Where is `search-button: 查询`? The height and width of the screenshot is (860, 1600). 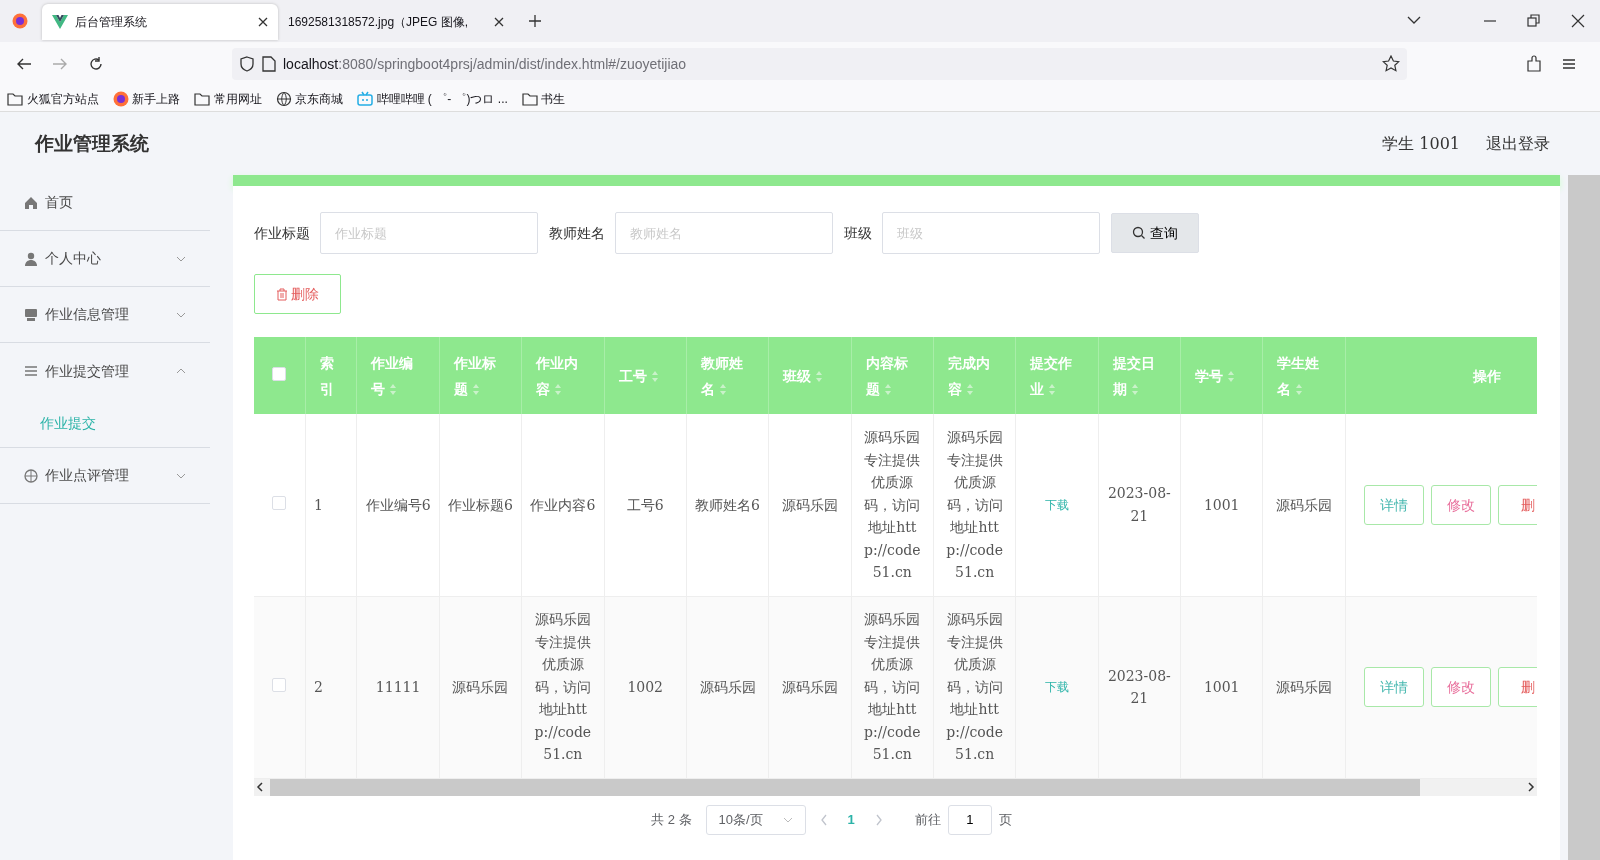
search-button: 查询 is located at coordinates (1155, 233).